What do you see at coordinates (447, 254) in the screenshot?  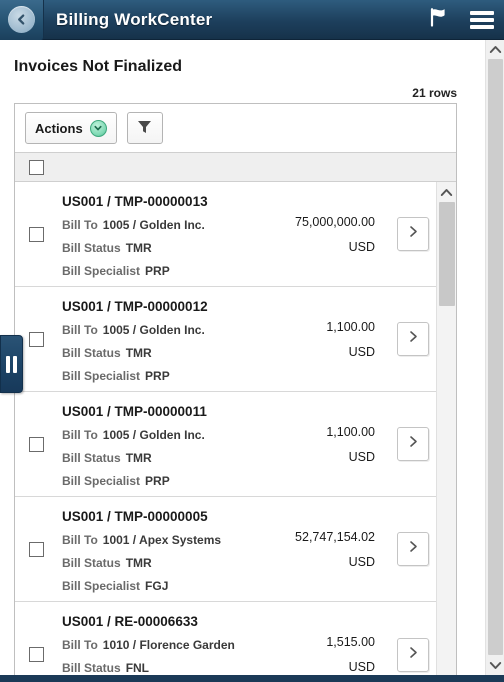 I see `list-scrollbar-thumb` at bounding box center [447, 254].